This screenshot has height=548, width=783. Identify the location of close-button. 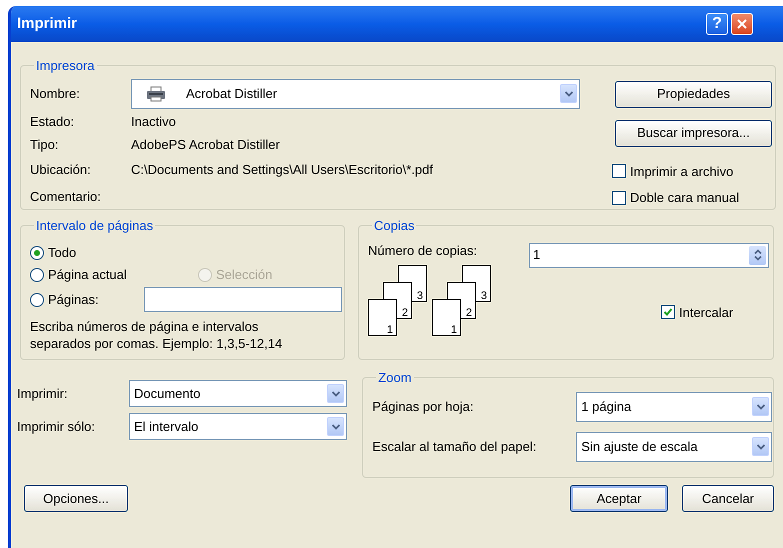
(742, 24).